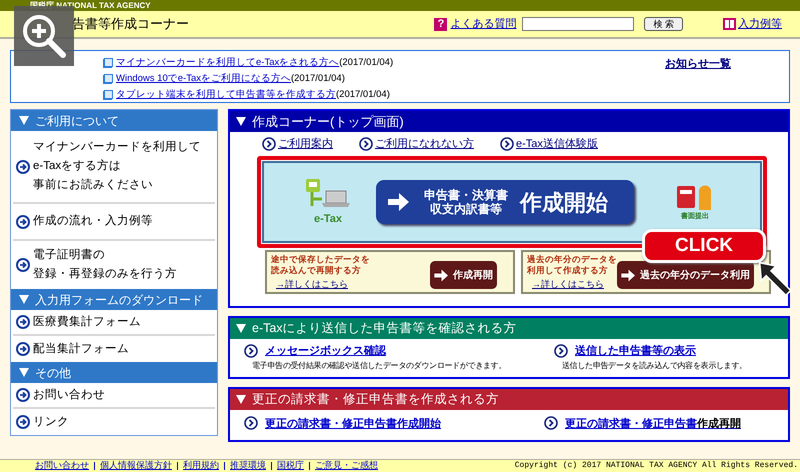 This screenshot has height=472, width=800. Describe the element at coordinates (114, 372) in the screenshot. I see `sidebar-heading: その他` at that location.